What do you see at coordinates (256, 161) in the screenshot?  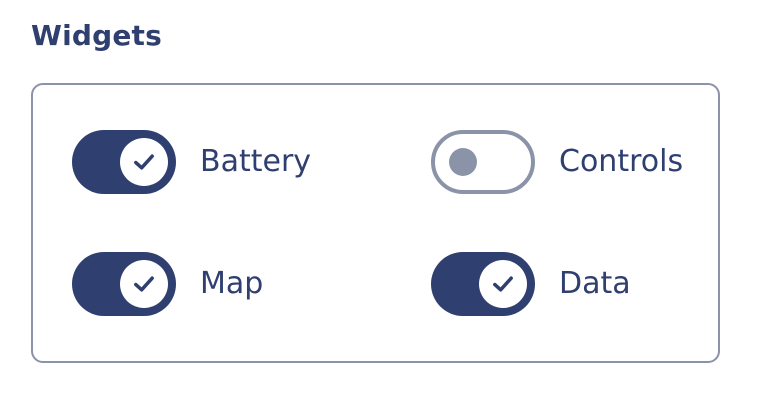 I see `battery-label: Battery` at bounding box center [256, 161].